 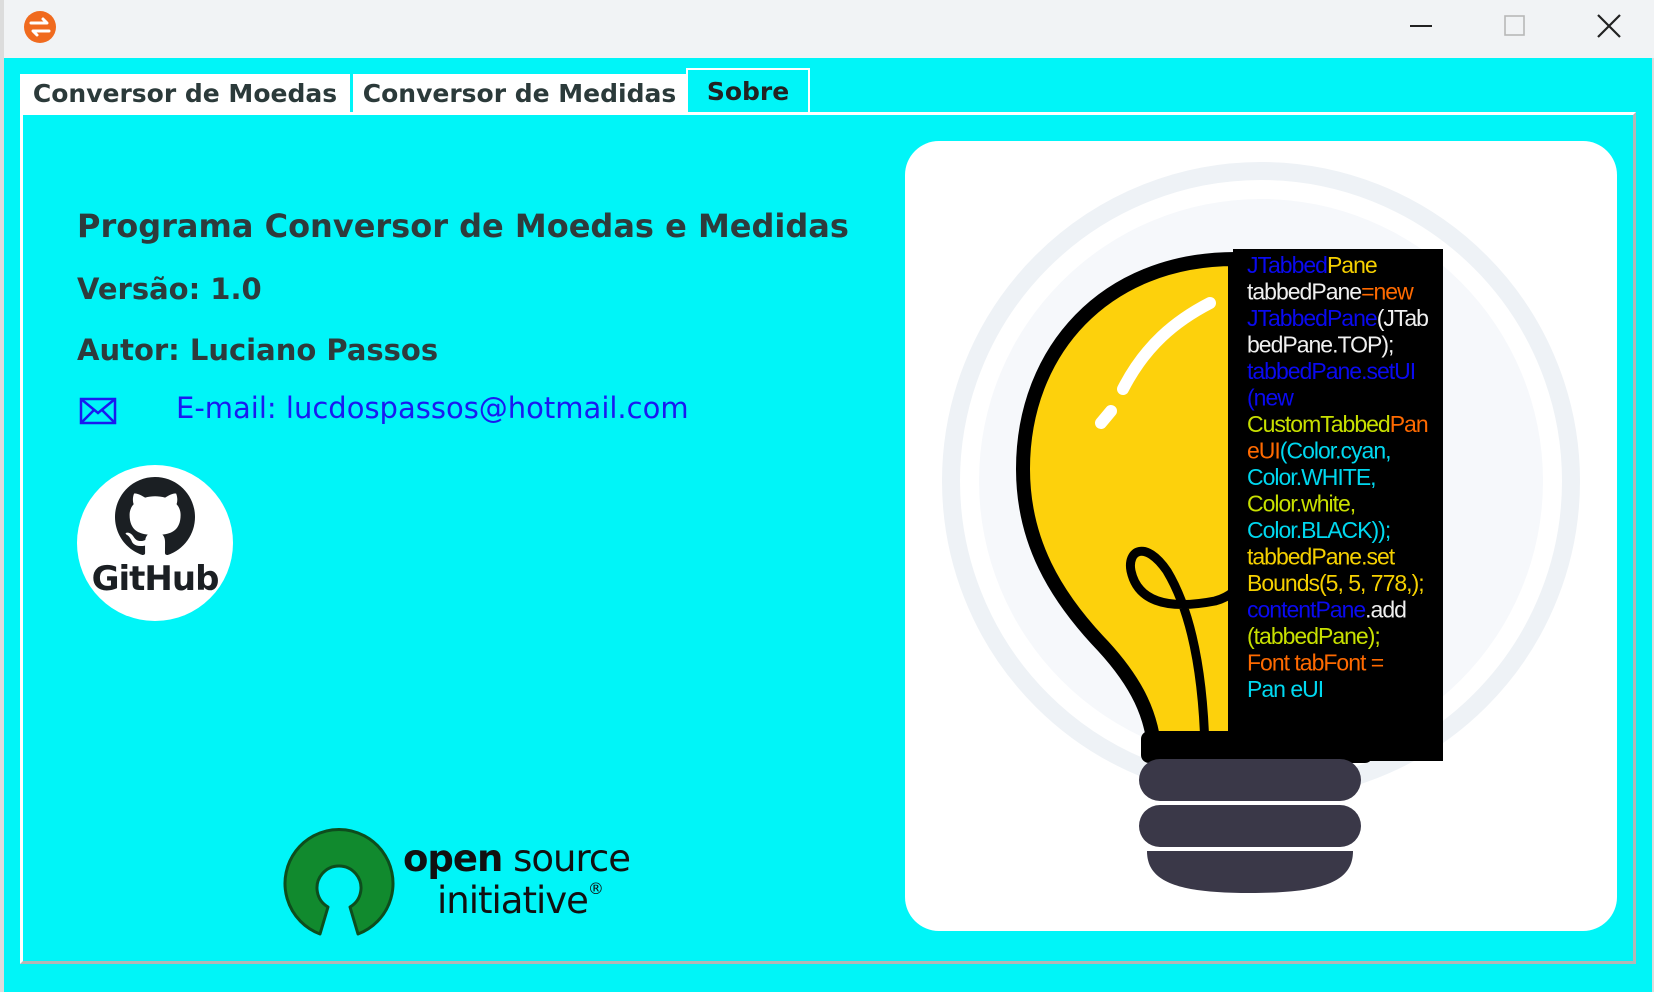 What do you see at coordinates (185, 93) in the screenshot?
I see `tab-conversor-moedas: Conversor de Moedas` at bounding box center [185, 93].